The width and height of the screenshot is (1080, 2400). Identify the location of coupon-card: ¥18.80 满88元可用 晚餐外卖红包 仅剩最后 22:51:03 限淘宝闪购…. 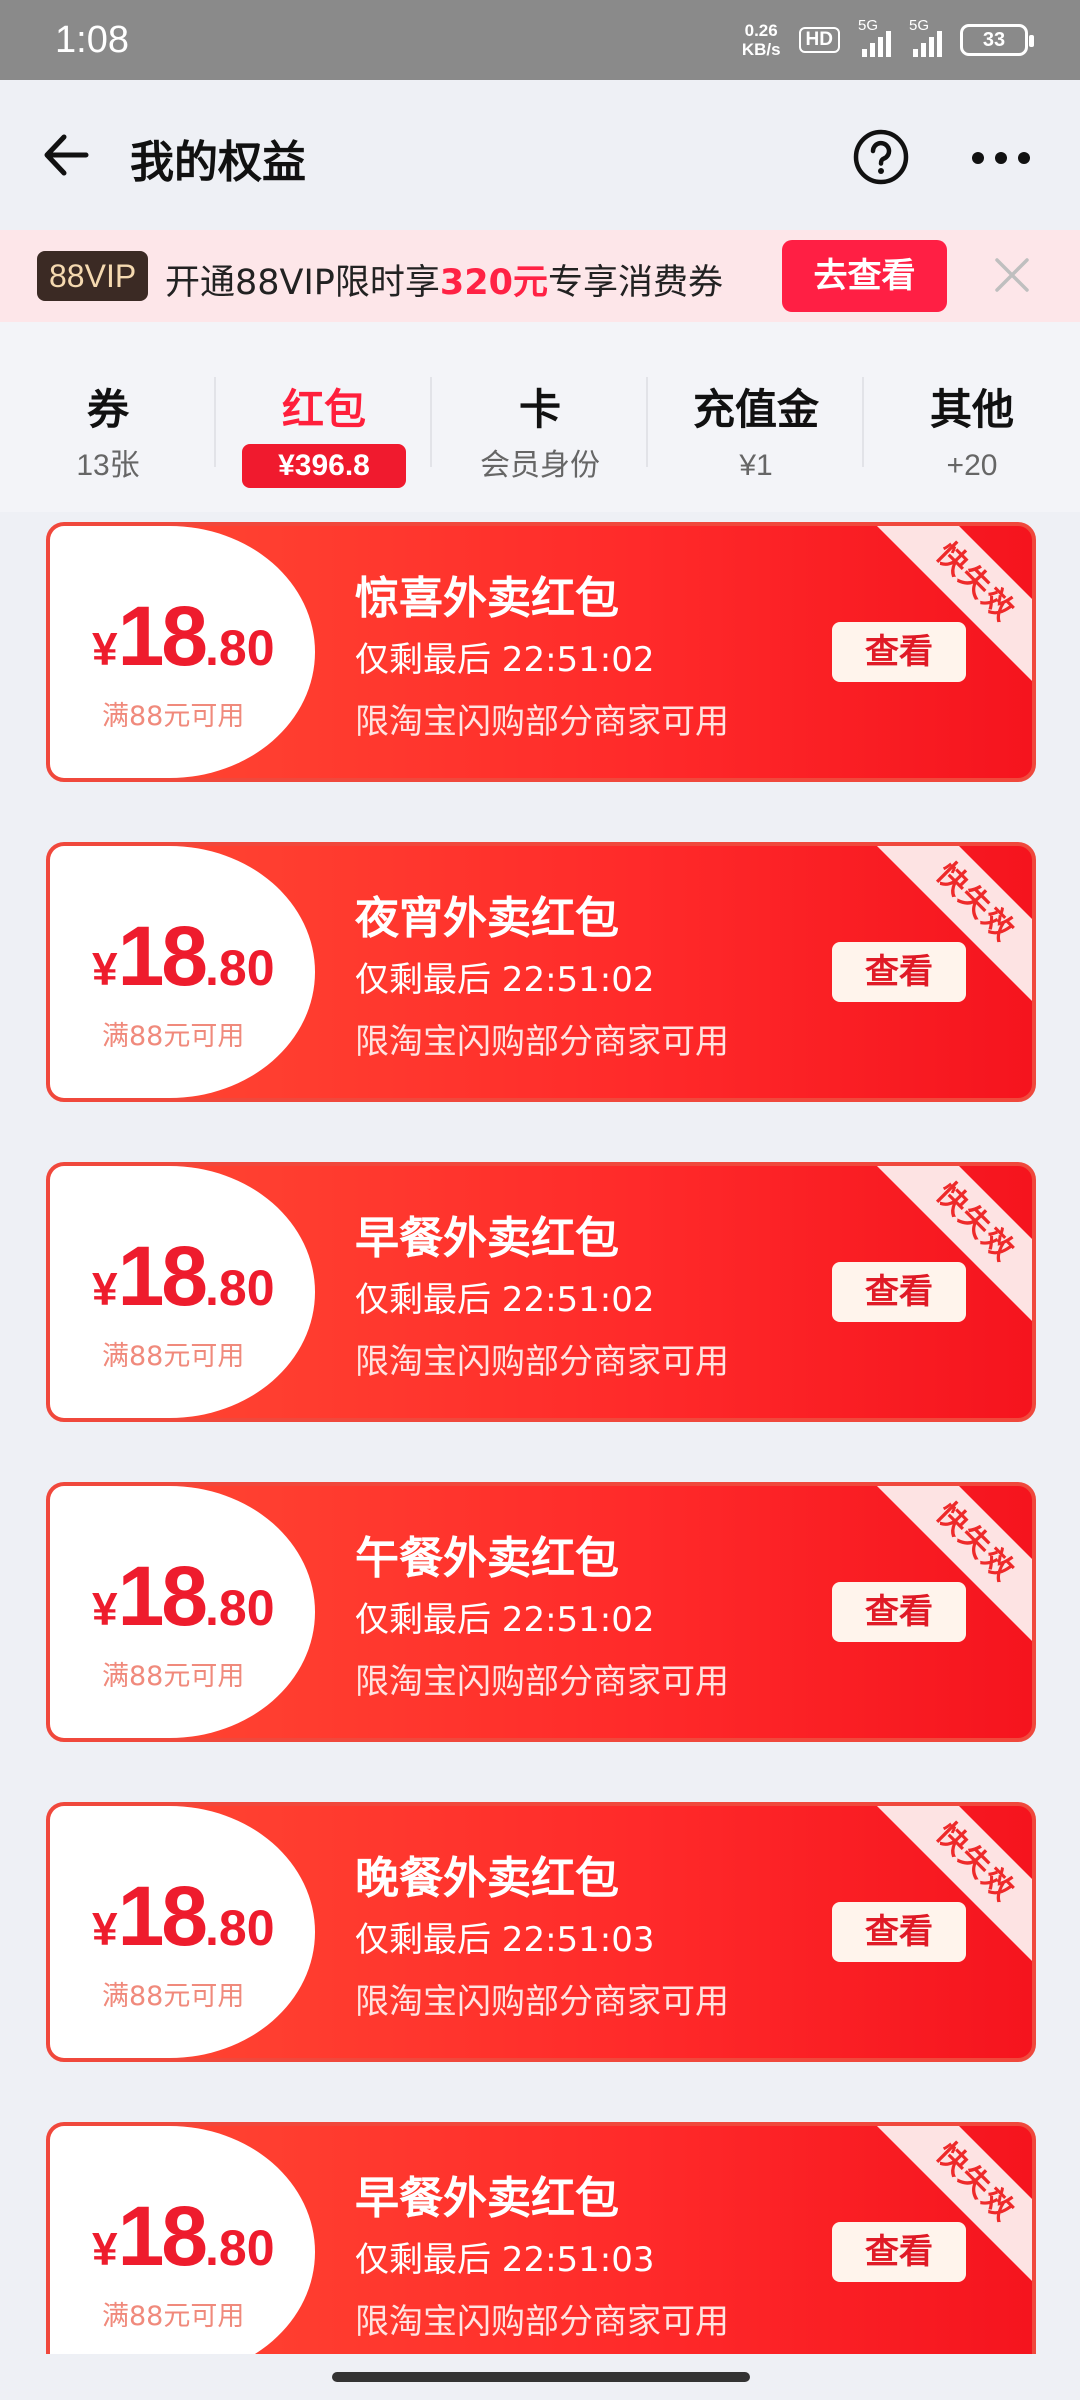
(541, 1932).